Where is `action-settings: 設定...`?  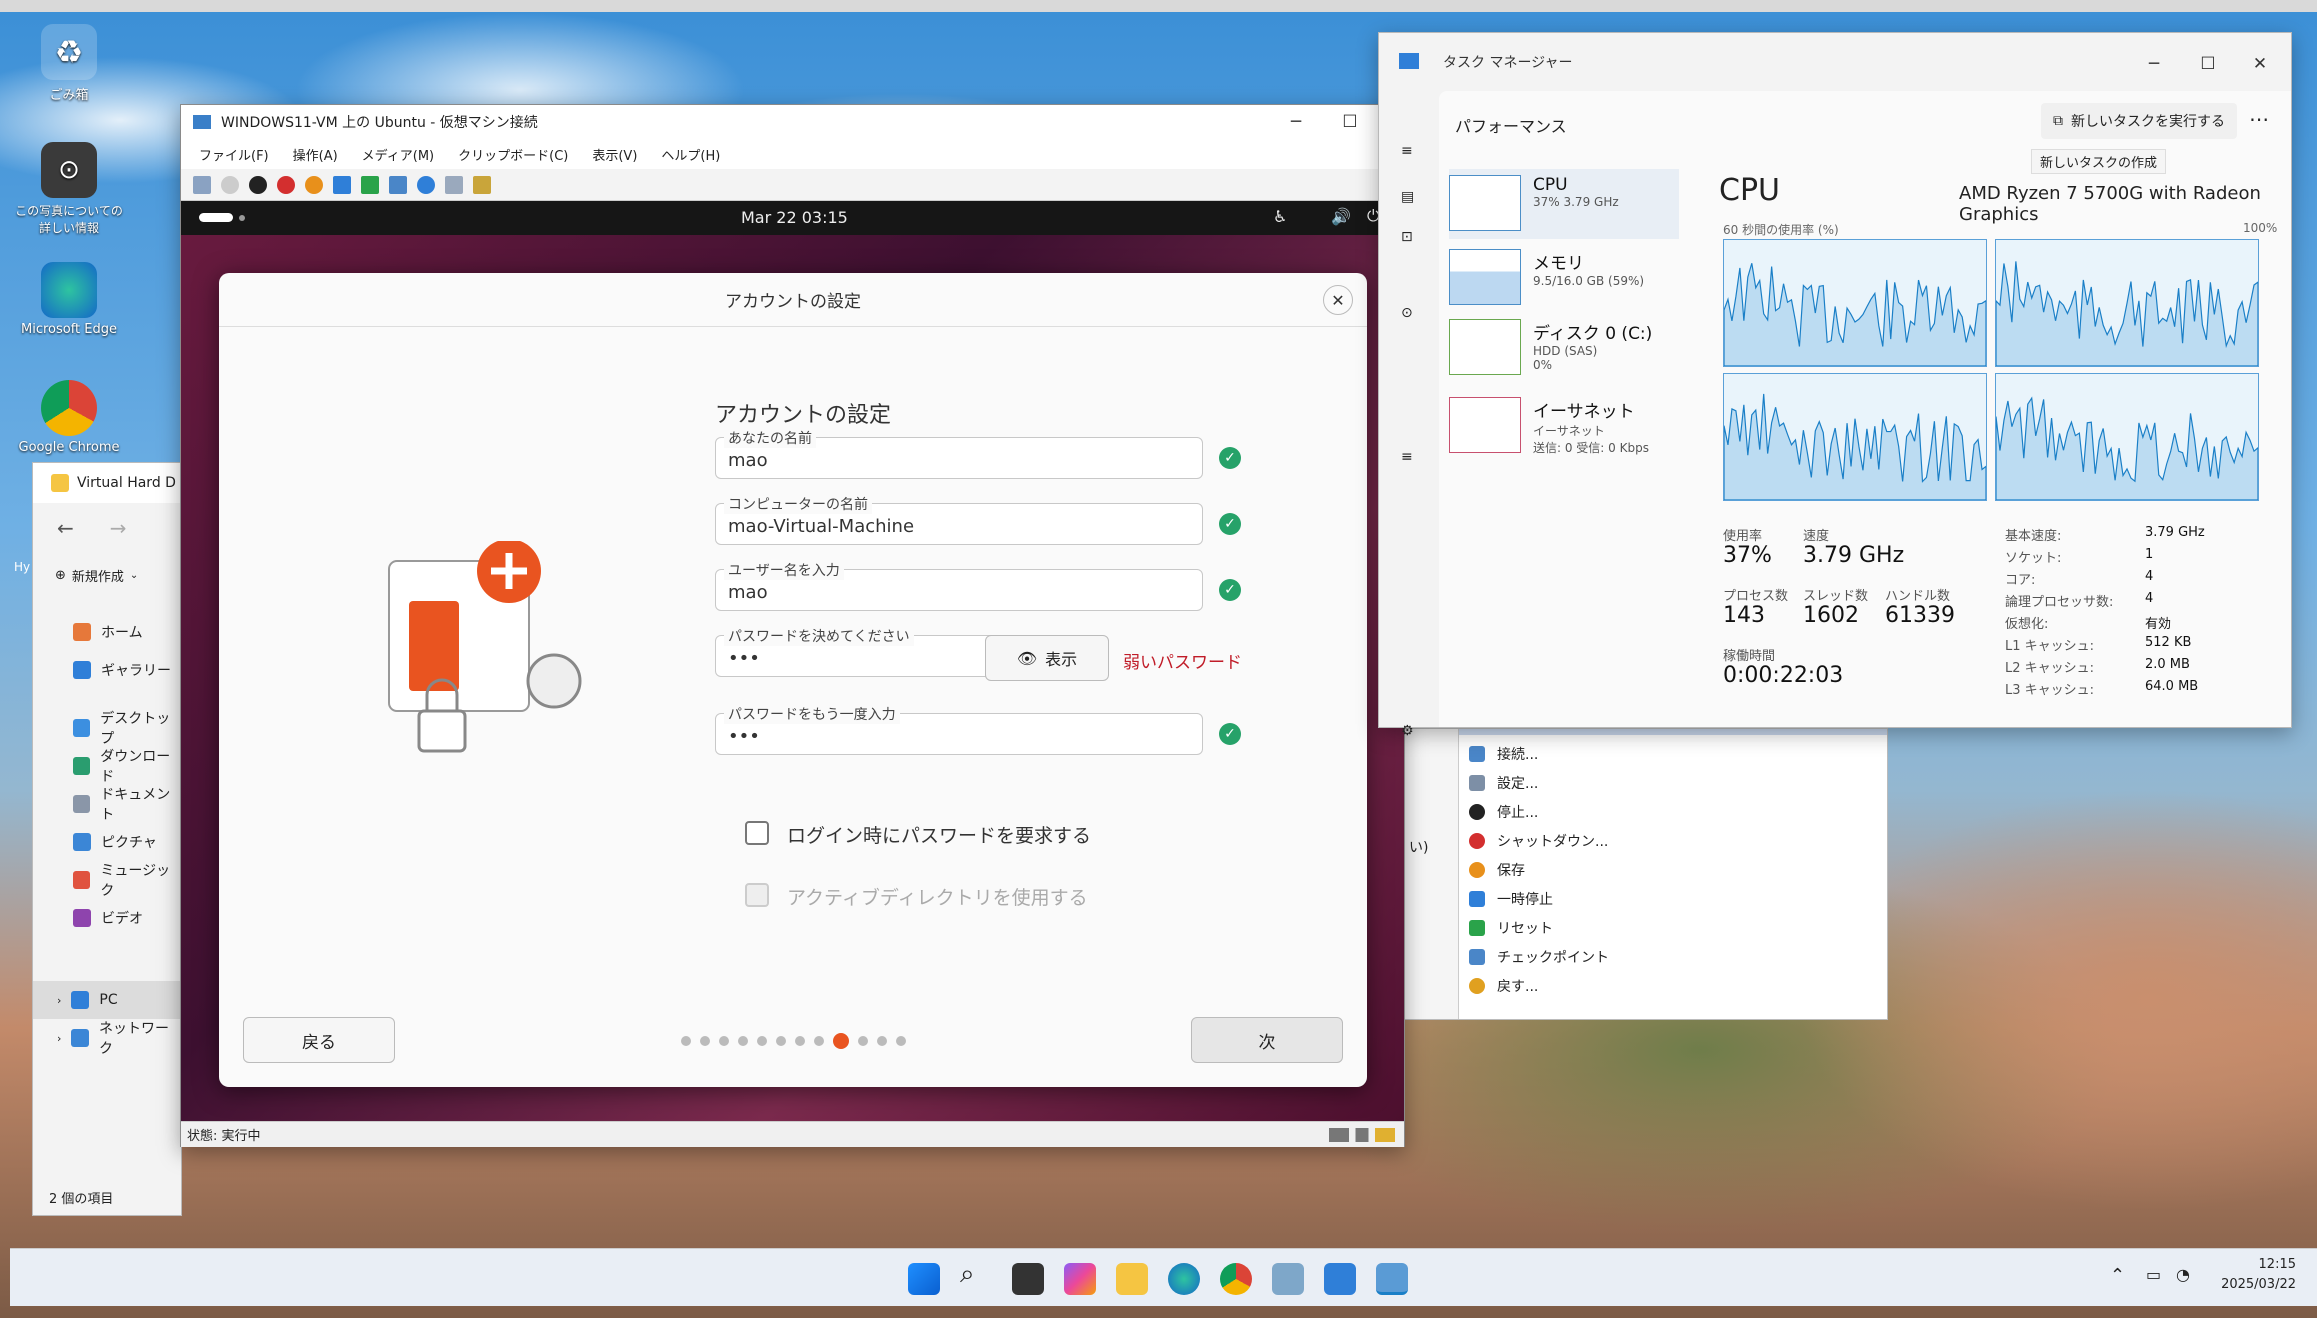 action-settings: 設定... is located at coordinates (1644, 782).